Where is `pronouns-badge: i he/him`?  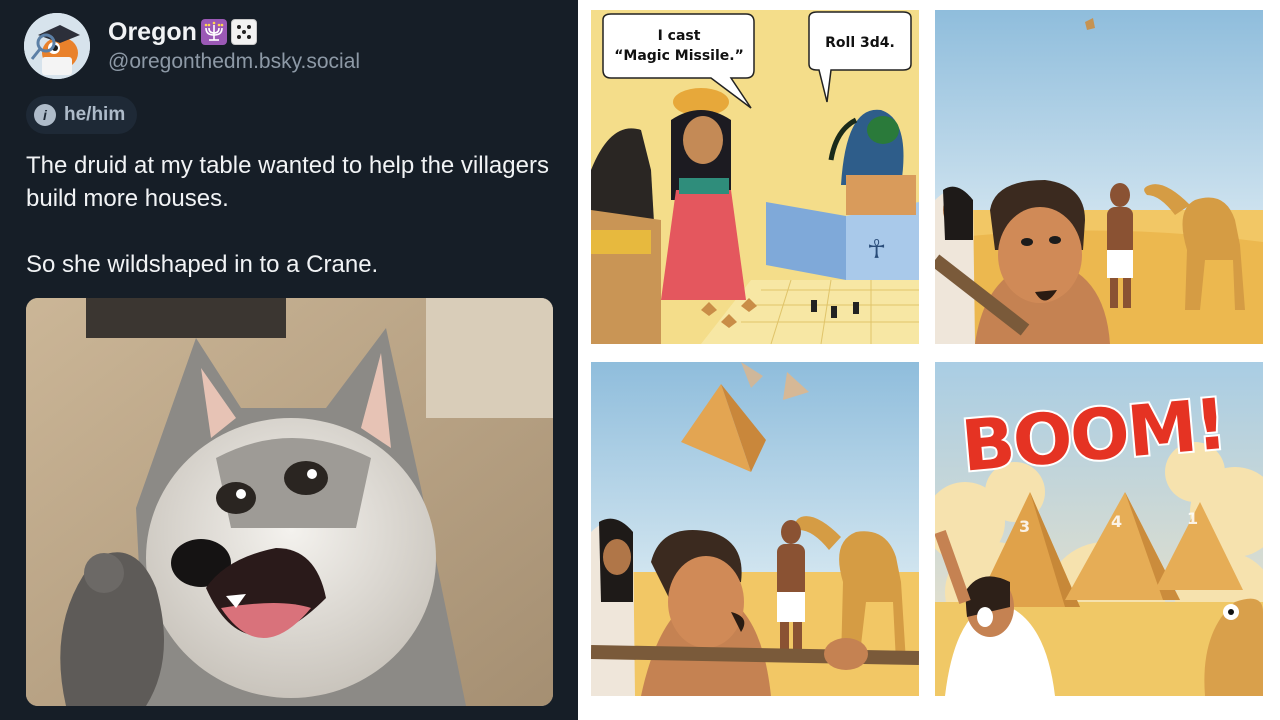
pronouns-badge: i he/him is located at coordinates (82, 115).